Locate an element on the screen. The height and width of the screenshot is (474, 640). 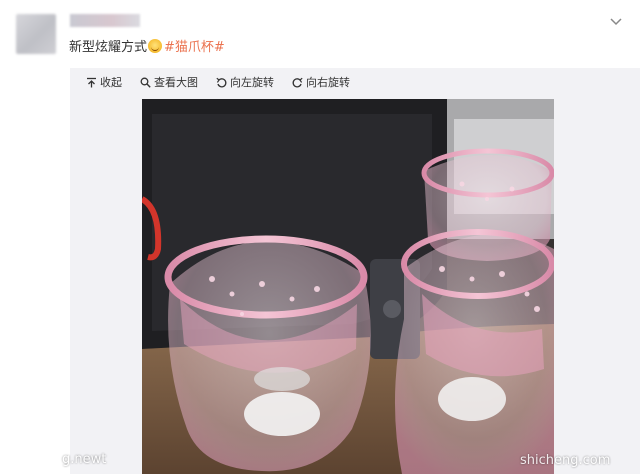
grinning-face-icon is located at coordinates (155, 46).